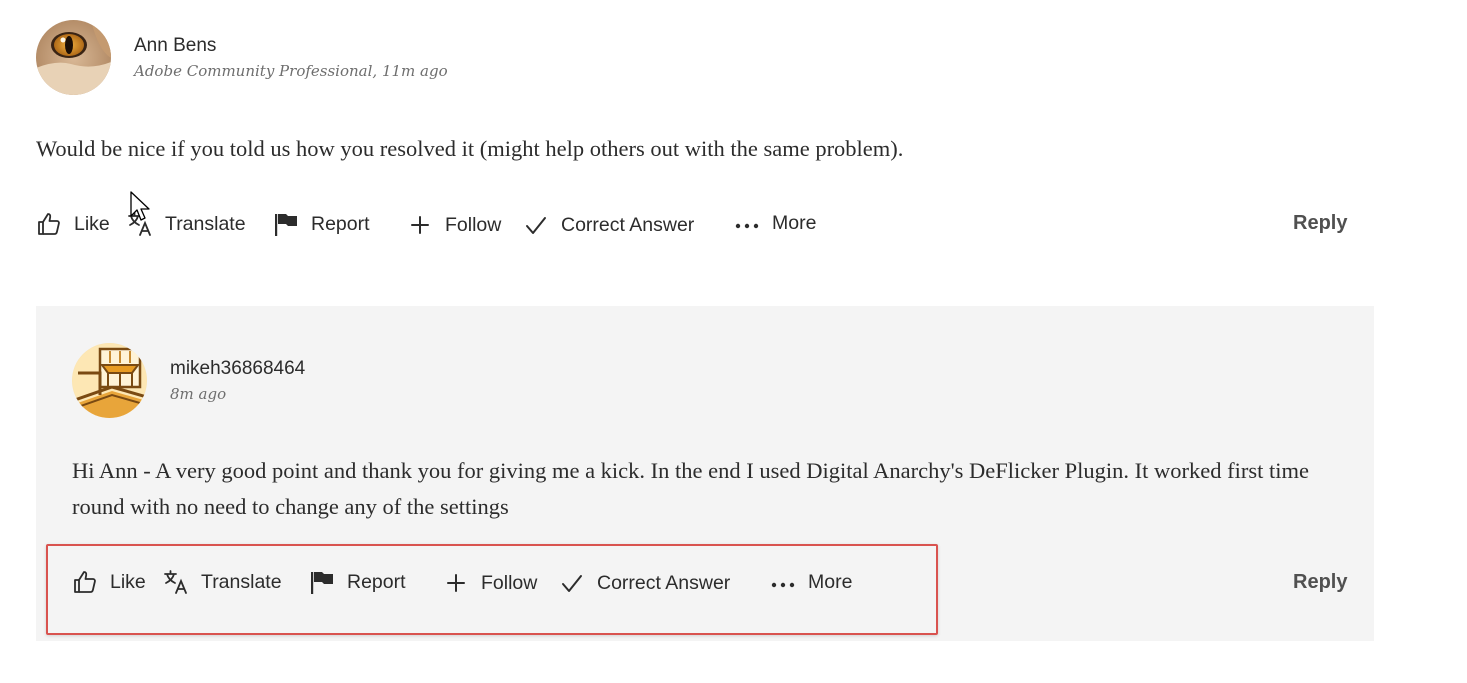 The height and width of the screenshot is (683, 1467). Describe the element at coordinates (140, 206) in the screenshot. I see `mouse-cursor-icon` at that location.